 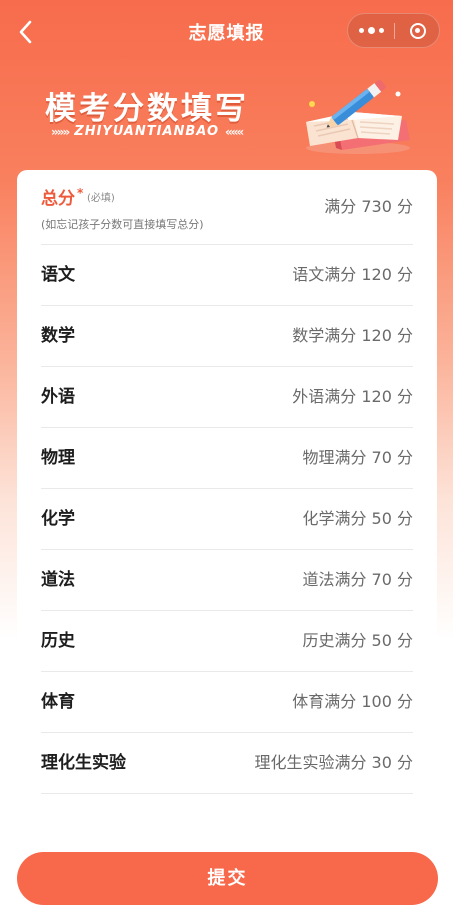 What do you see at coordinates (352, 702) in the screenshot?
I see `subject-score-input: 体育满分 100 分` at bounding box center [352, 702].